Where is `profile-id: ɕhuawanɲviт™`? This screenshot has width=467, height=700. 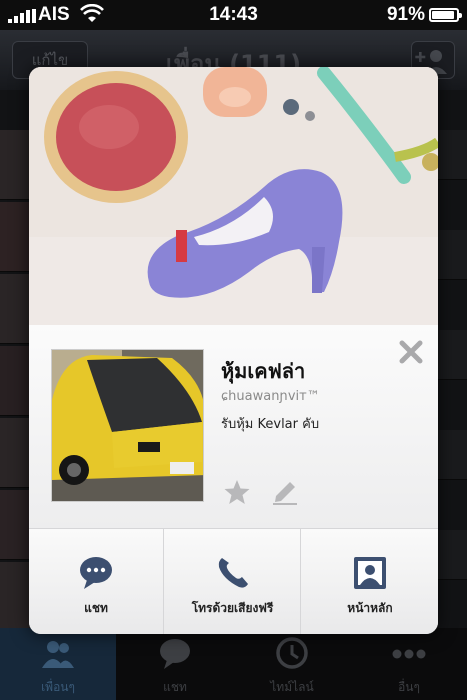 profile-id: ɕhuawanɲviт™ is located at coordinates (270, 396).